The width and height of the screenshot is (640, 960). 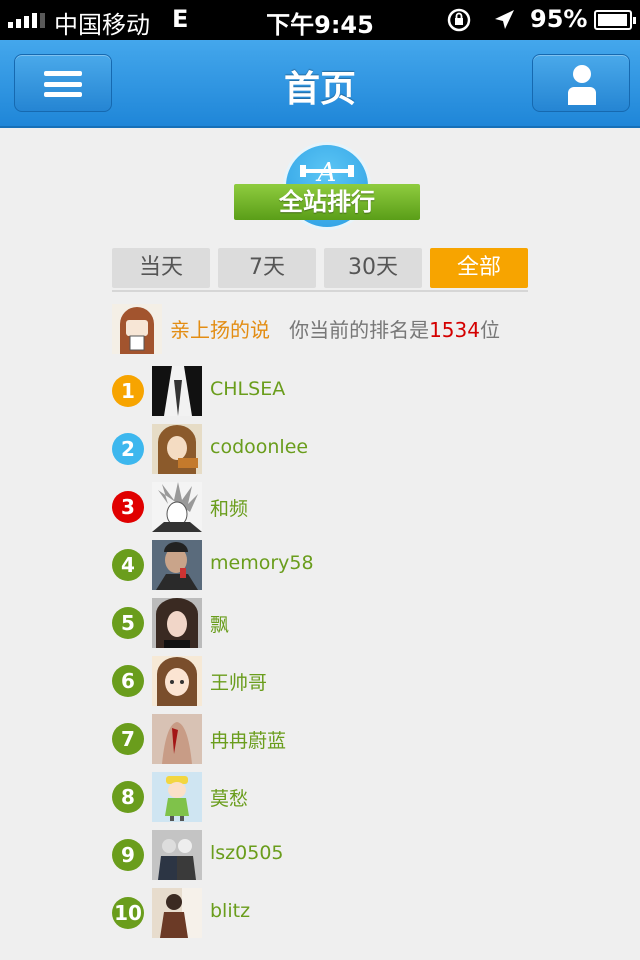 What do you see at coordinates (259, 447) in the screenshot?
I see `username: codoonlee` at bounding box center [259, 447].